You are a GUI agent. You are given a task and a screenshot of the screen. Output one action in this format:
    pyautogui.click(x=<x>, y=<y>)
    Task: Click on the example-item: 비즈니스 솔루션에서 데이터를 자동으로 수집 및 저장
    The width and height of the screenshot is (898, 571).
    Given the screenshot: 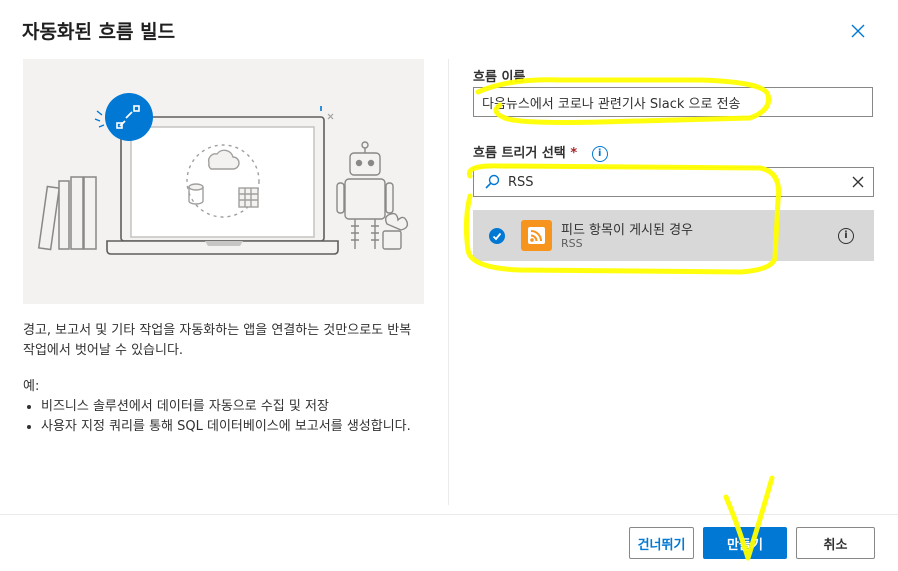 What is the action you would take?
    pyautogui.click(x=232, y=407)
    